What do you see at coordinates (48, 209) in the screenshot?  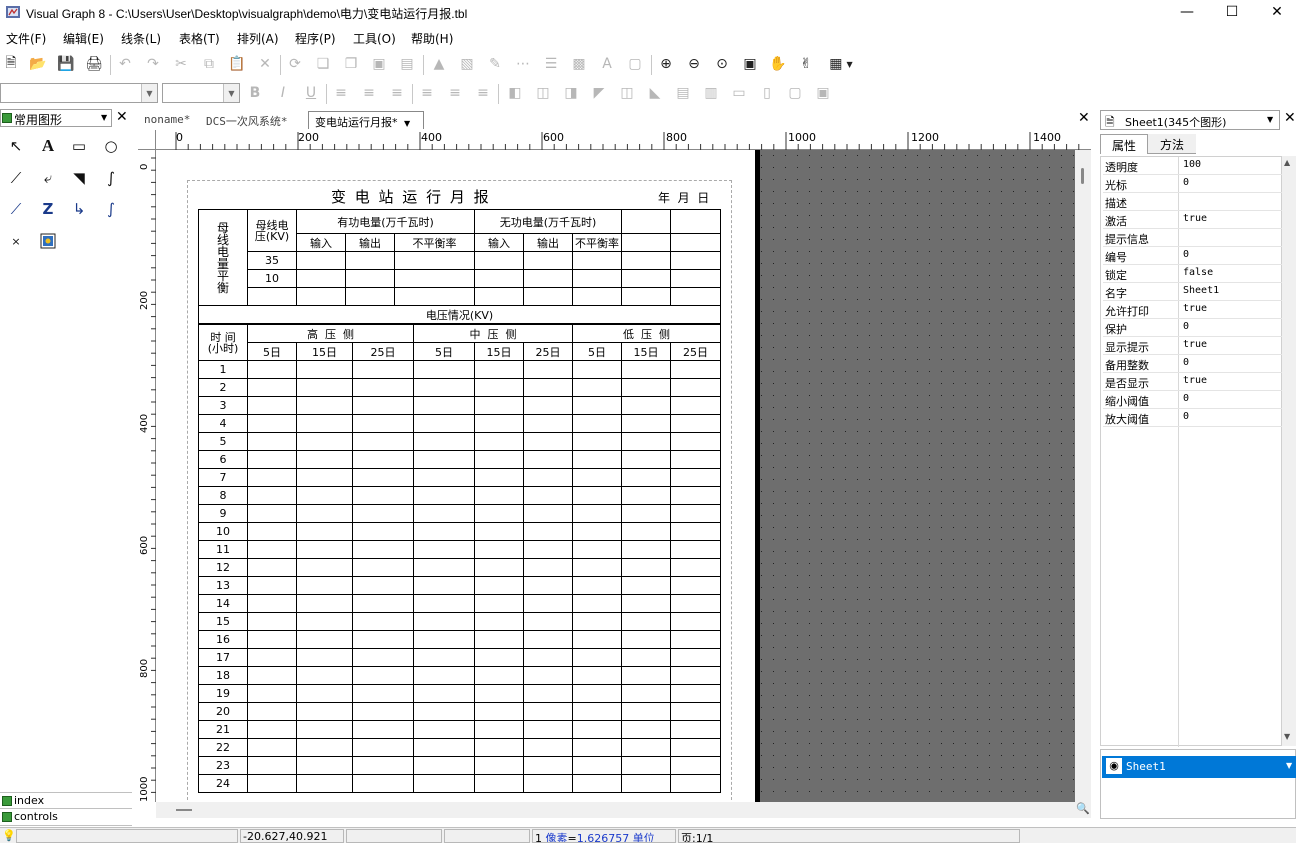 I see `z-connector-icon: Z` at bounding box center [48, 209].